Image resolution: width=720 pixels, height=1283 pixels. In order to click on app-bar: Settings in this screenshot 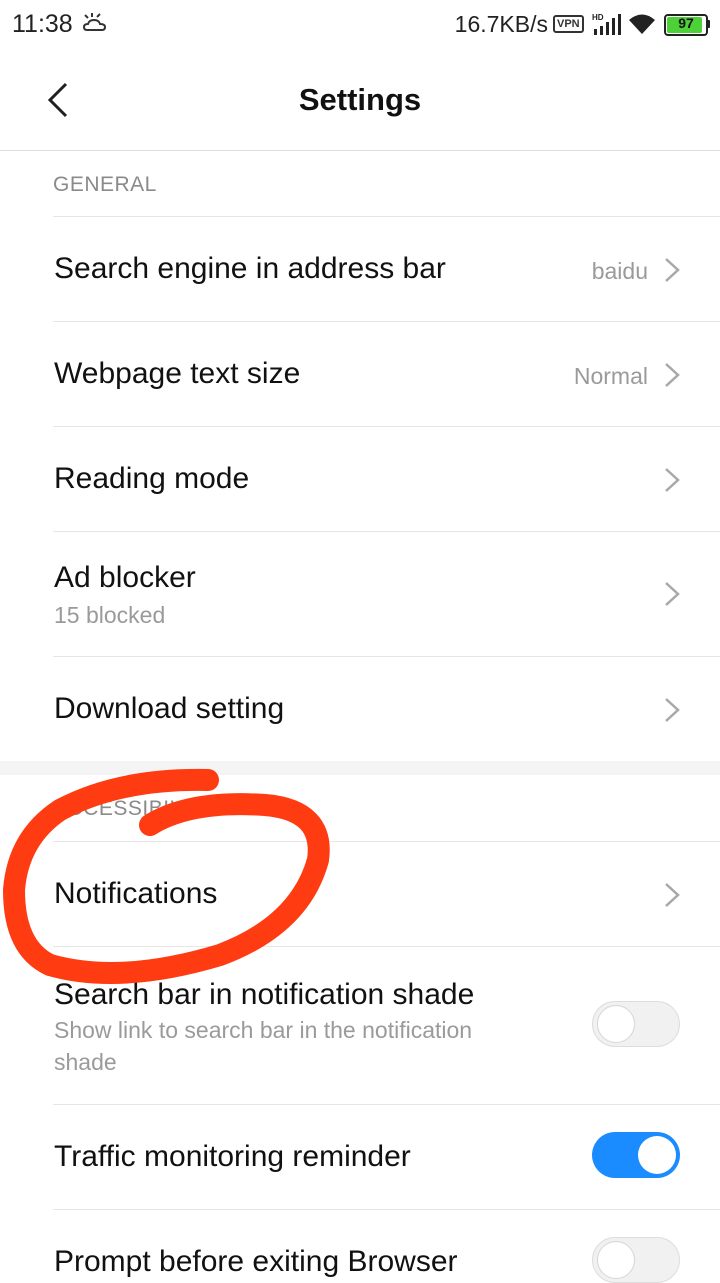, I will do `click(360, 101)`.